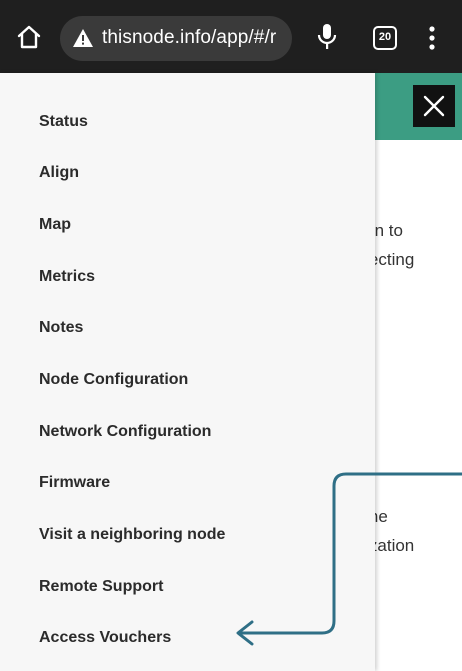 The image size is (462, 671). What do you see at coordinates (132, 535) in the screenshot?
I see `nav-item-visit-neighboring-node: Visit a neighboring node` at bounding box center [132, 535].